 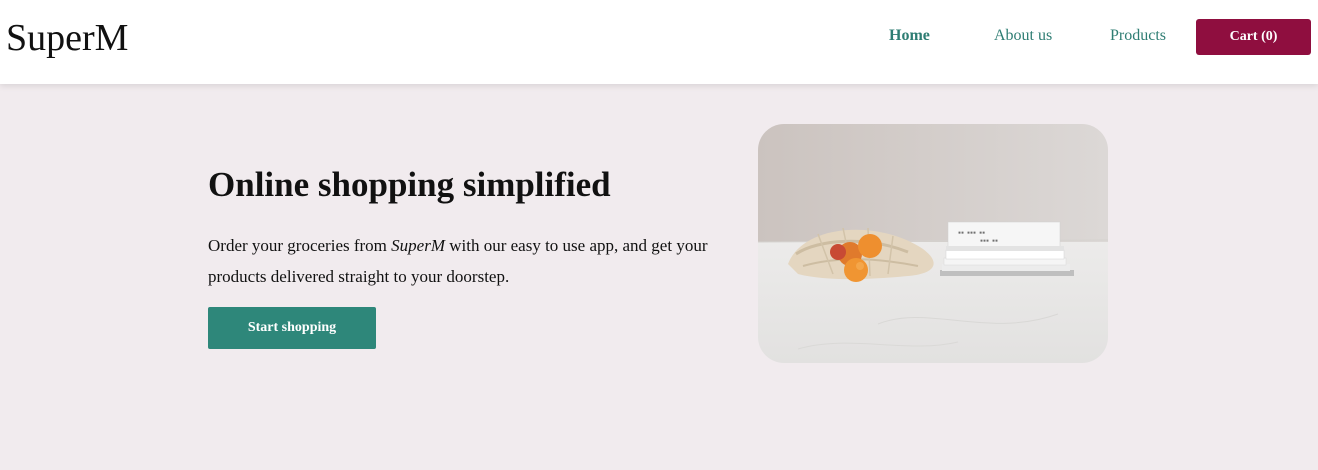 I want to click on hero-title: Online shopping simplified, so click(x=409, y=184).